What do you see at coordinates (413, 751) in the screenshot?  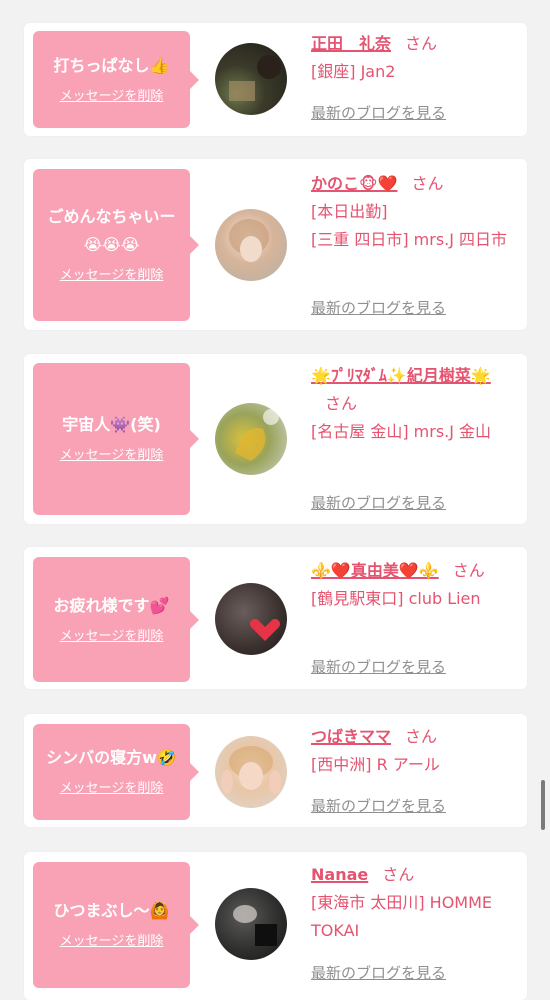 I see `member-info: つばきママ さん [西中洲] R アール` at bounding box center [413, 751].